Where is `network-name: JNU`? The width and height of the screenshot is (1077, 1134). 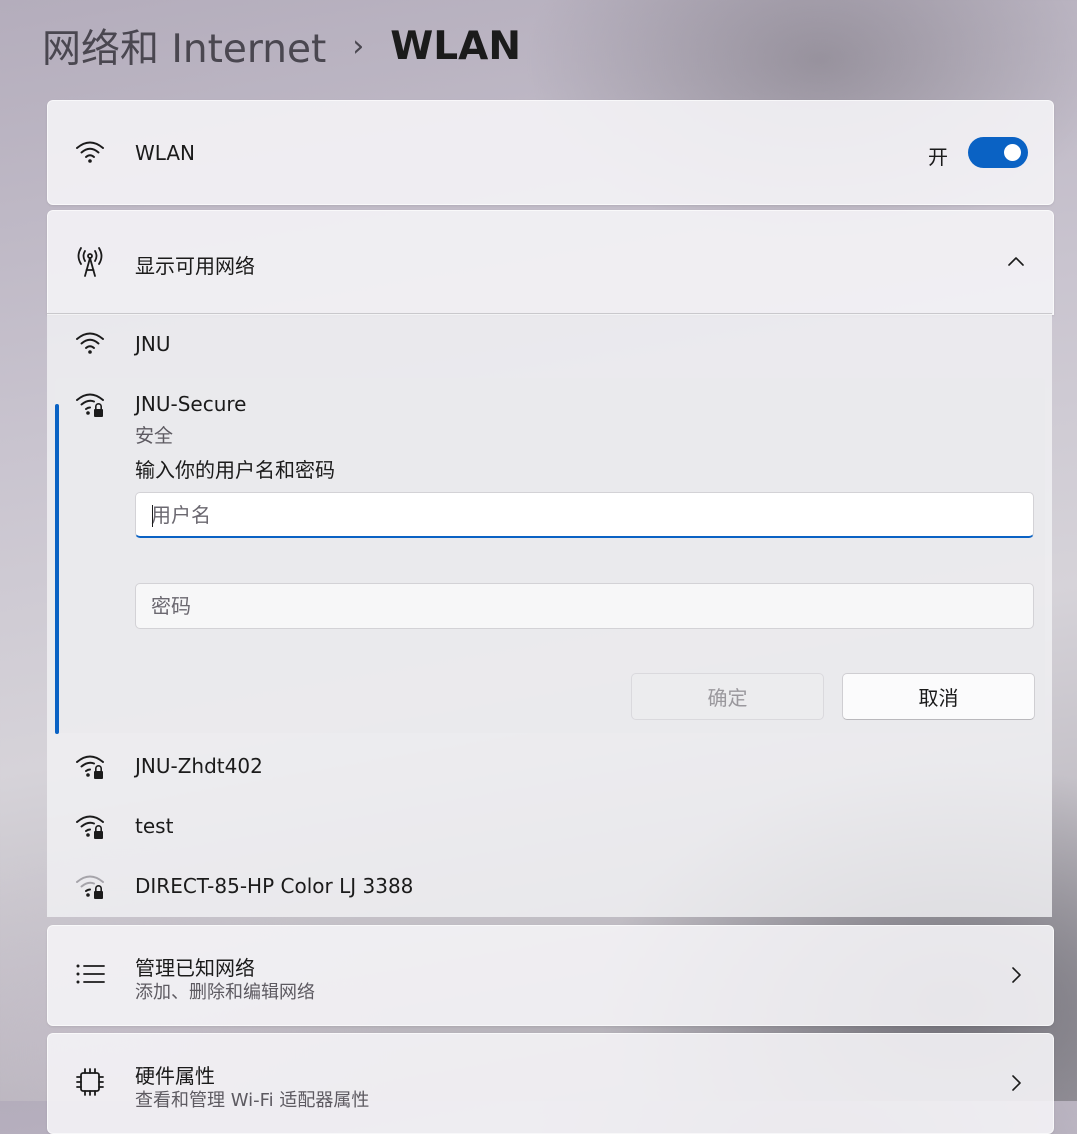 network-name: JNU is located at coordinates (153, 344).